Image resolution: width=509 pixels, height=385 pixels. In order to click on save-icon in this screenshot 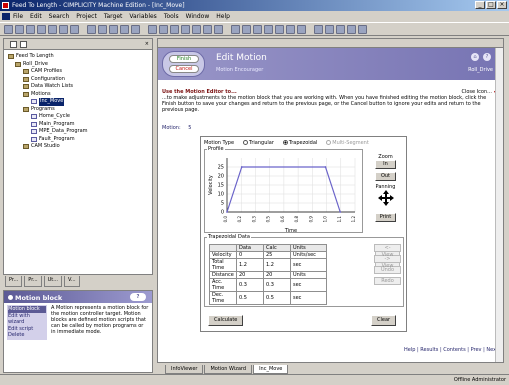, I will do `click(30, 29)`.